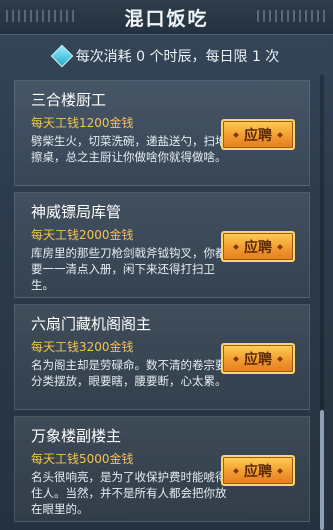 This screenshot has height=530, width=333. What do you see at coordinates (69, 100) in the screenshot?
I see `job-name: 三合楼厨工` at bounding box center [69, 100].